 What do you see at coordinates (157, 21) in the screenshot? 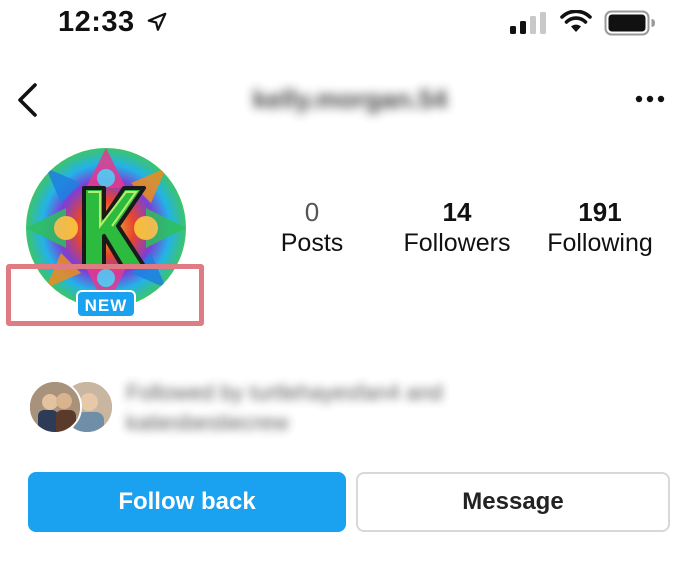
I see `location-arrow-icon` at bounding box center [157, 21].